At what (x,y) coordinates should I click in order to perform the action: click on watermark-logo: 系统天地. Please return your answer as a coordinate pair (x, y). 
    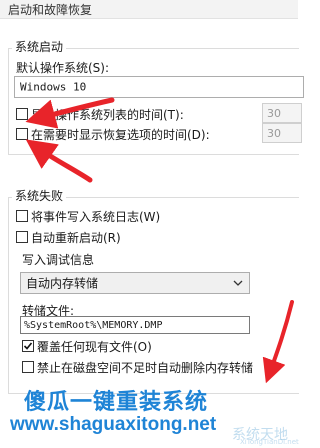
    Looking at the image, I should click on (260, 435).